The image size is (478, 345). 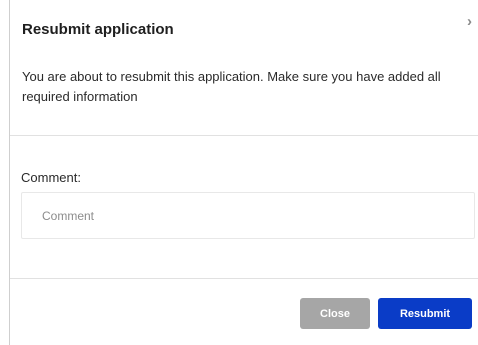 I want to click on close-button: Close, so click(x=335, y=313).